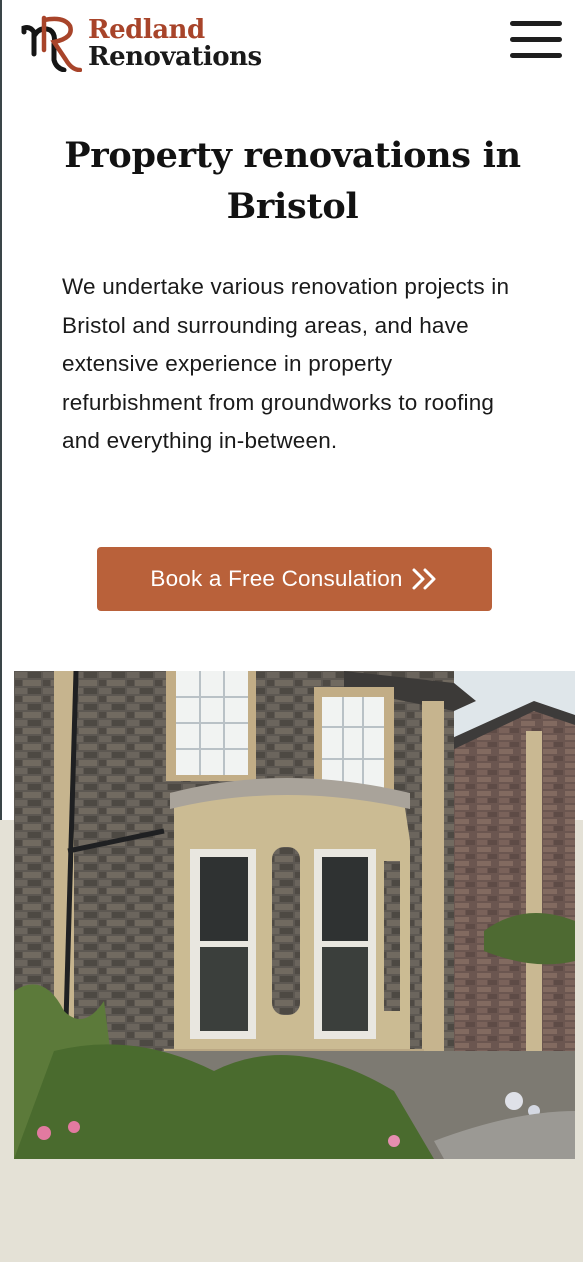  What do you see at coordinates (291, 40) in the screenshot?
I see `site-header: Redland Renovations` at bounding box center [291, 40].